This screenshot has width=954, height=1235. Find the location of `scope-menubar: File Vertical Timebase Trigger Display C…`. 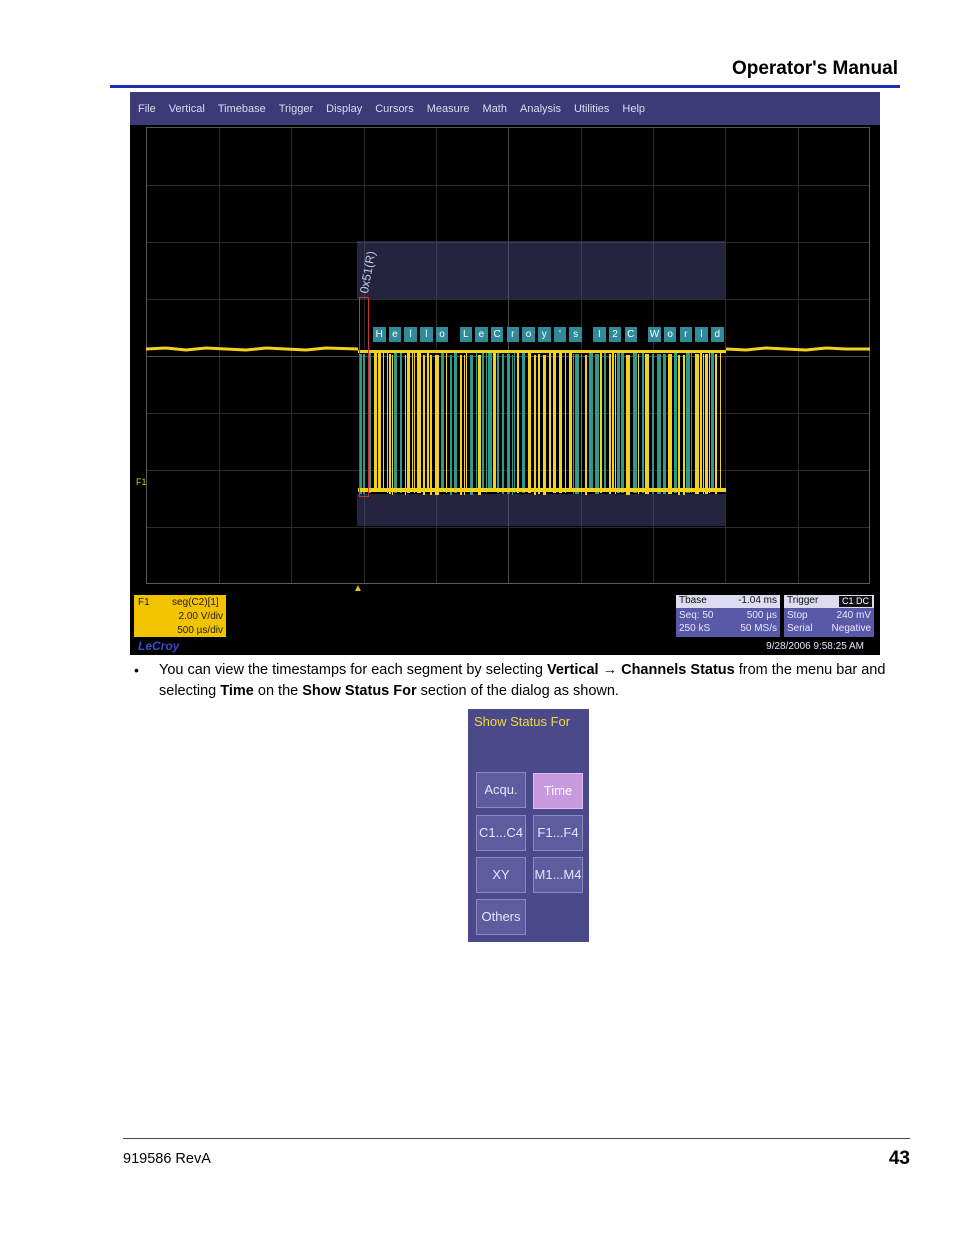

scope-menubar: File Vertical Timebase Trigger Display C… is located at coordinates (505, 108).